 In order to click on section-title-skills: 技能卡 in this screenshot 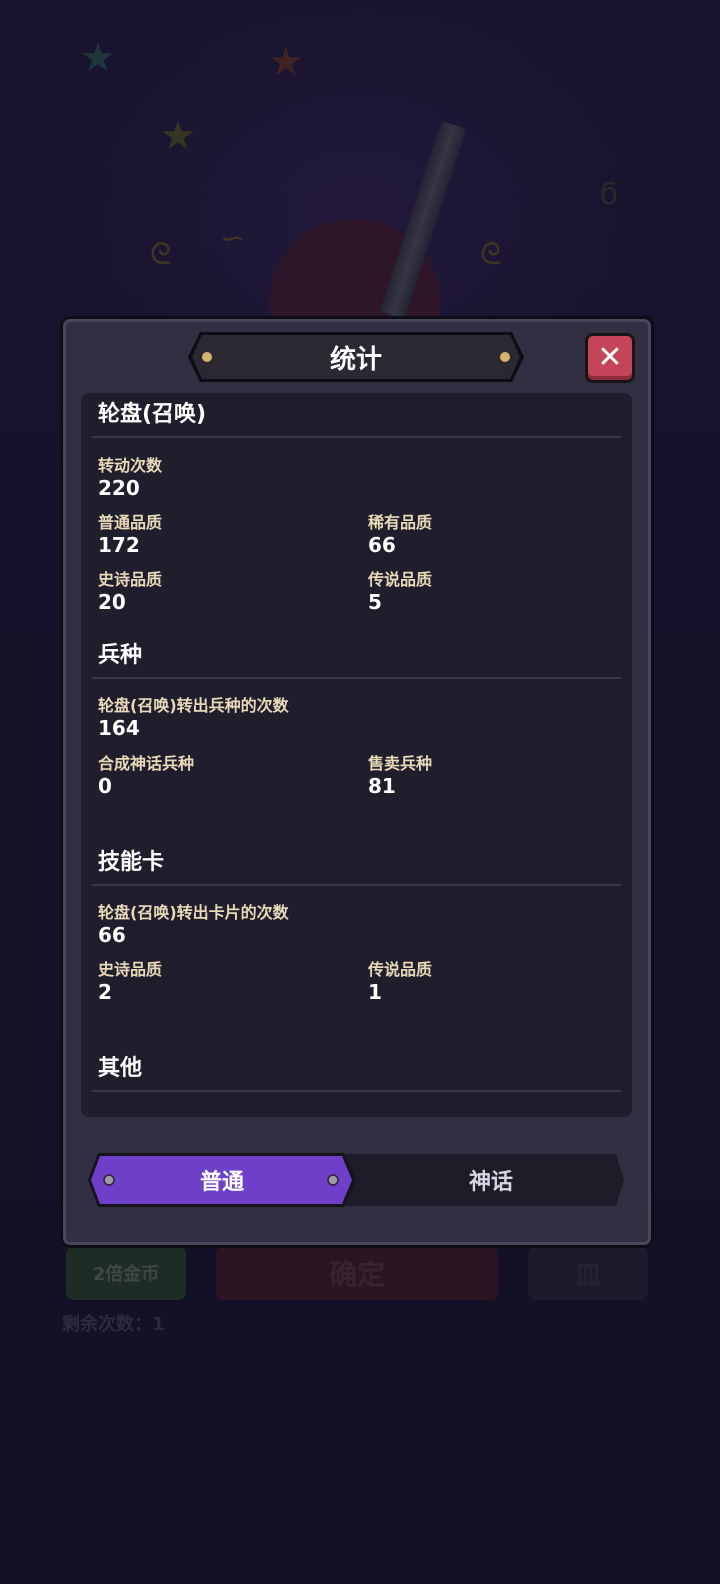, I will do `click(131, 862)`.